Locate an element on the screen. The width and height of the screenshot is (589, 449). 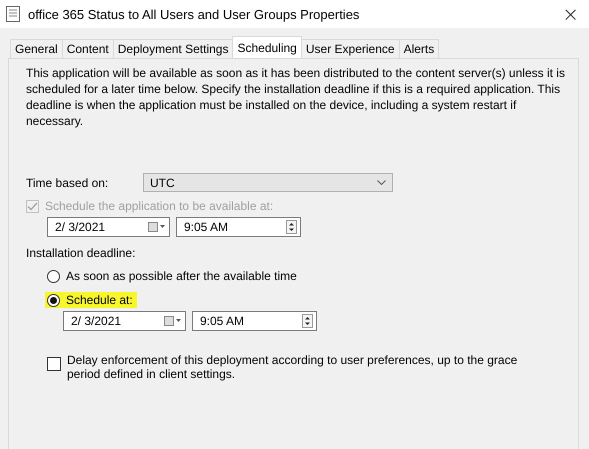
installation-deadline-label: Installation deadline: is located at coordinates (81, 253).